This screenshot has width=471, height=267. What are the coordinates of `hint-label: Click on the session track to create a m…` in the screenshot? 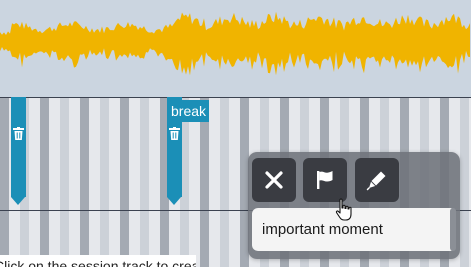 It's located at (98, 262).